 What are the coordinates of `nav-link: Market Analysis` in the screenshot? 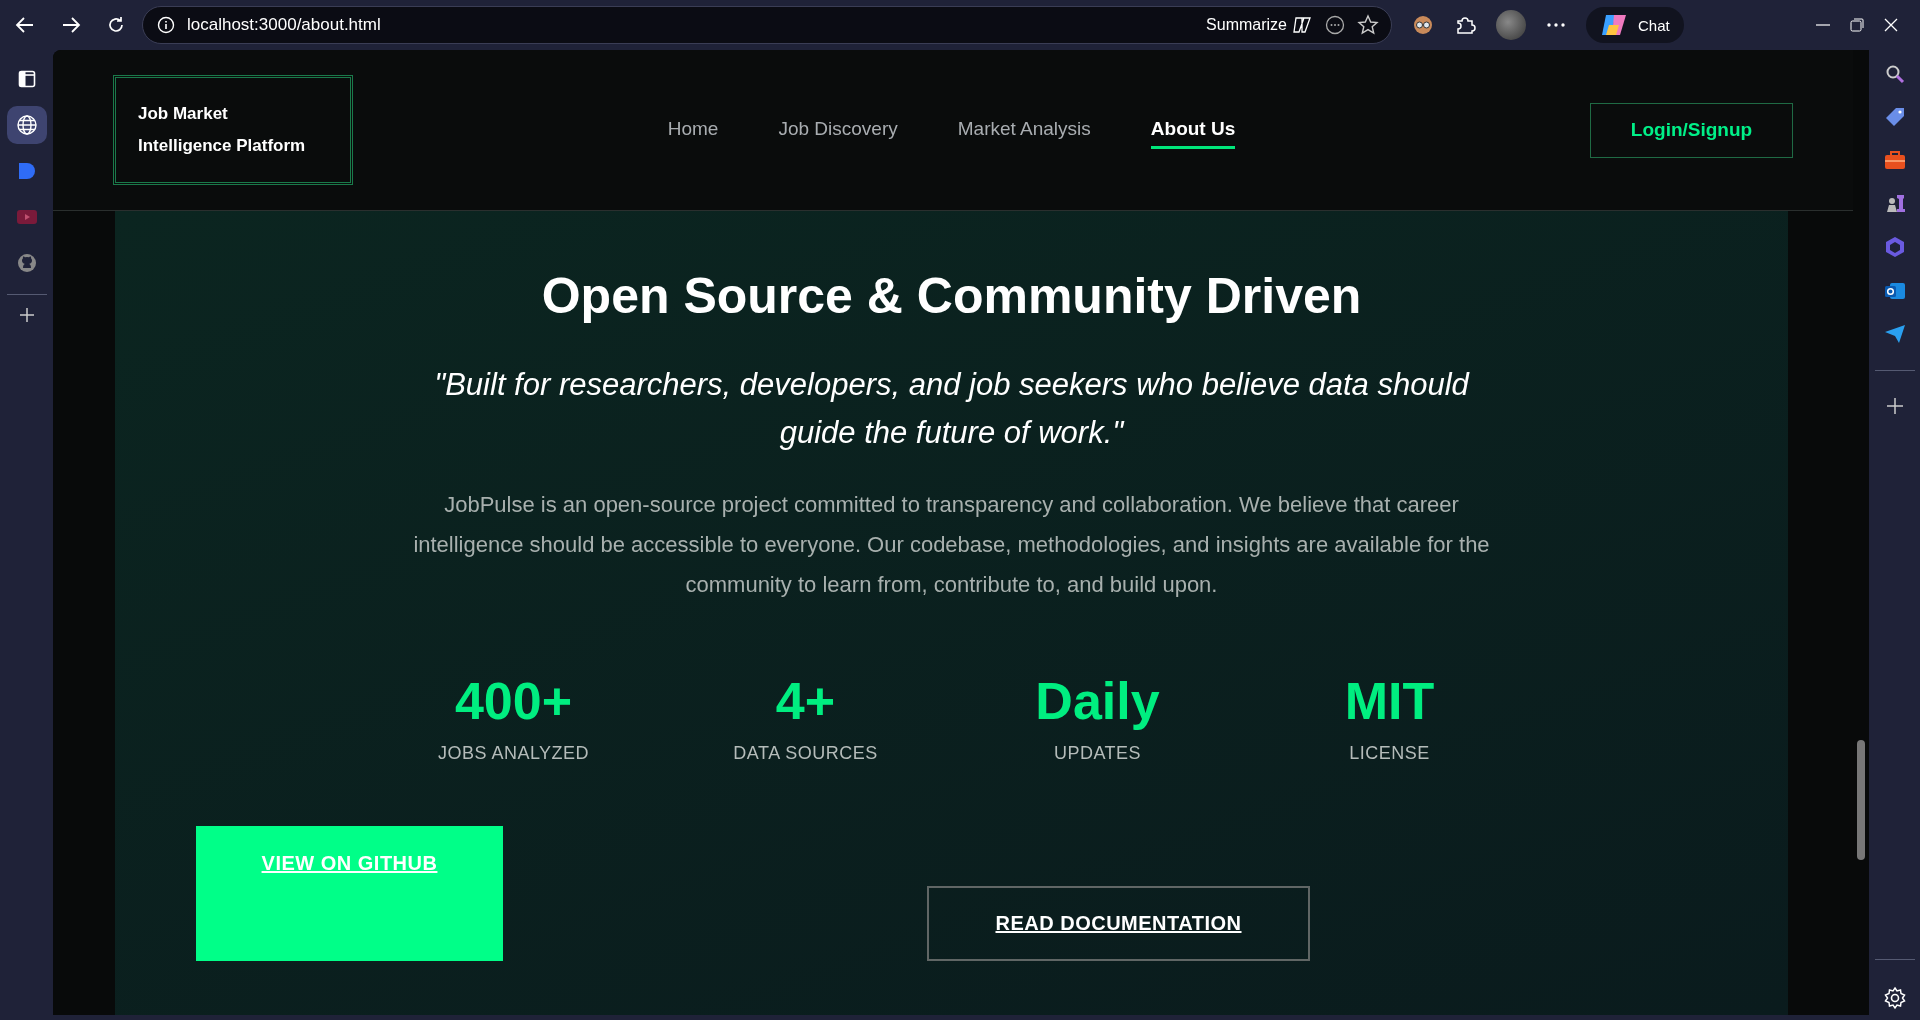 It's located at (1024, 130).